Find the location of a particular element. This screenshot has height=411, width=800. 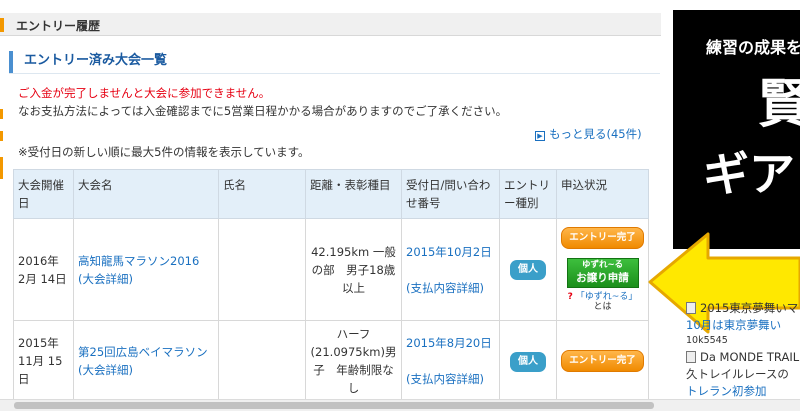

news-link: 10月は東京夢舞い is located at coordinates (743, 325).